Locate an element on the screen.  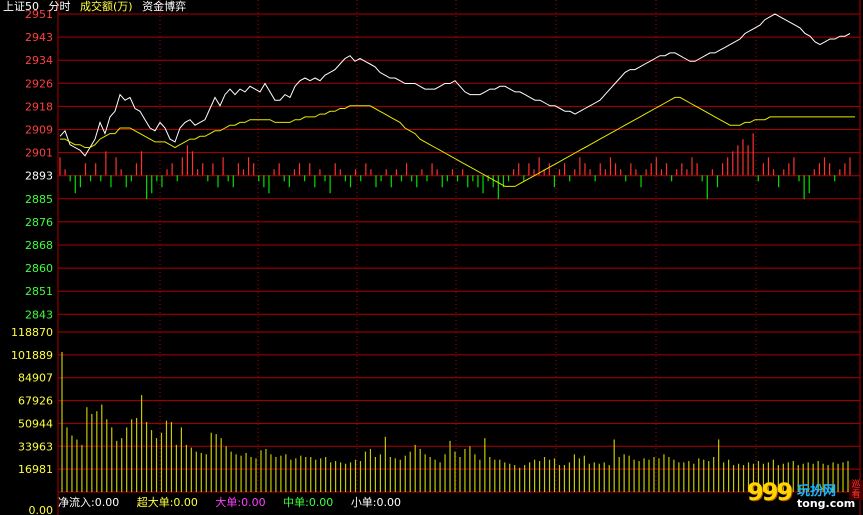
price-tick-label: 2851 is located at coordinates (39, 291).